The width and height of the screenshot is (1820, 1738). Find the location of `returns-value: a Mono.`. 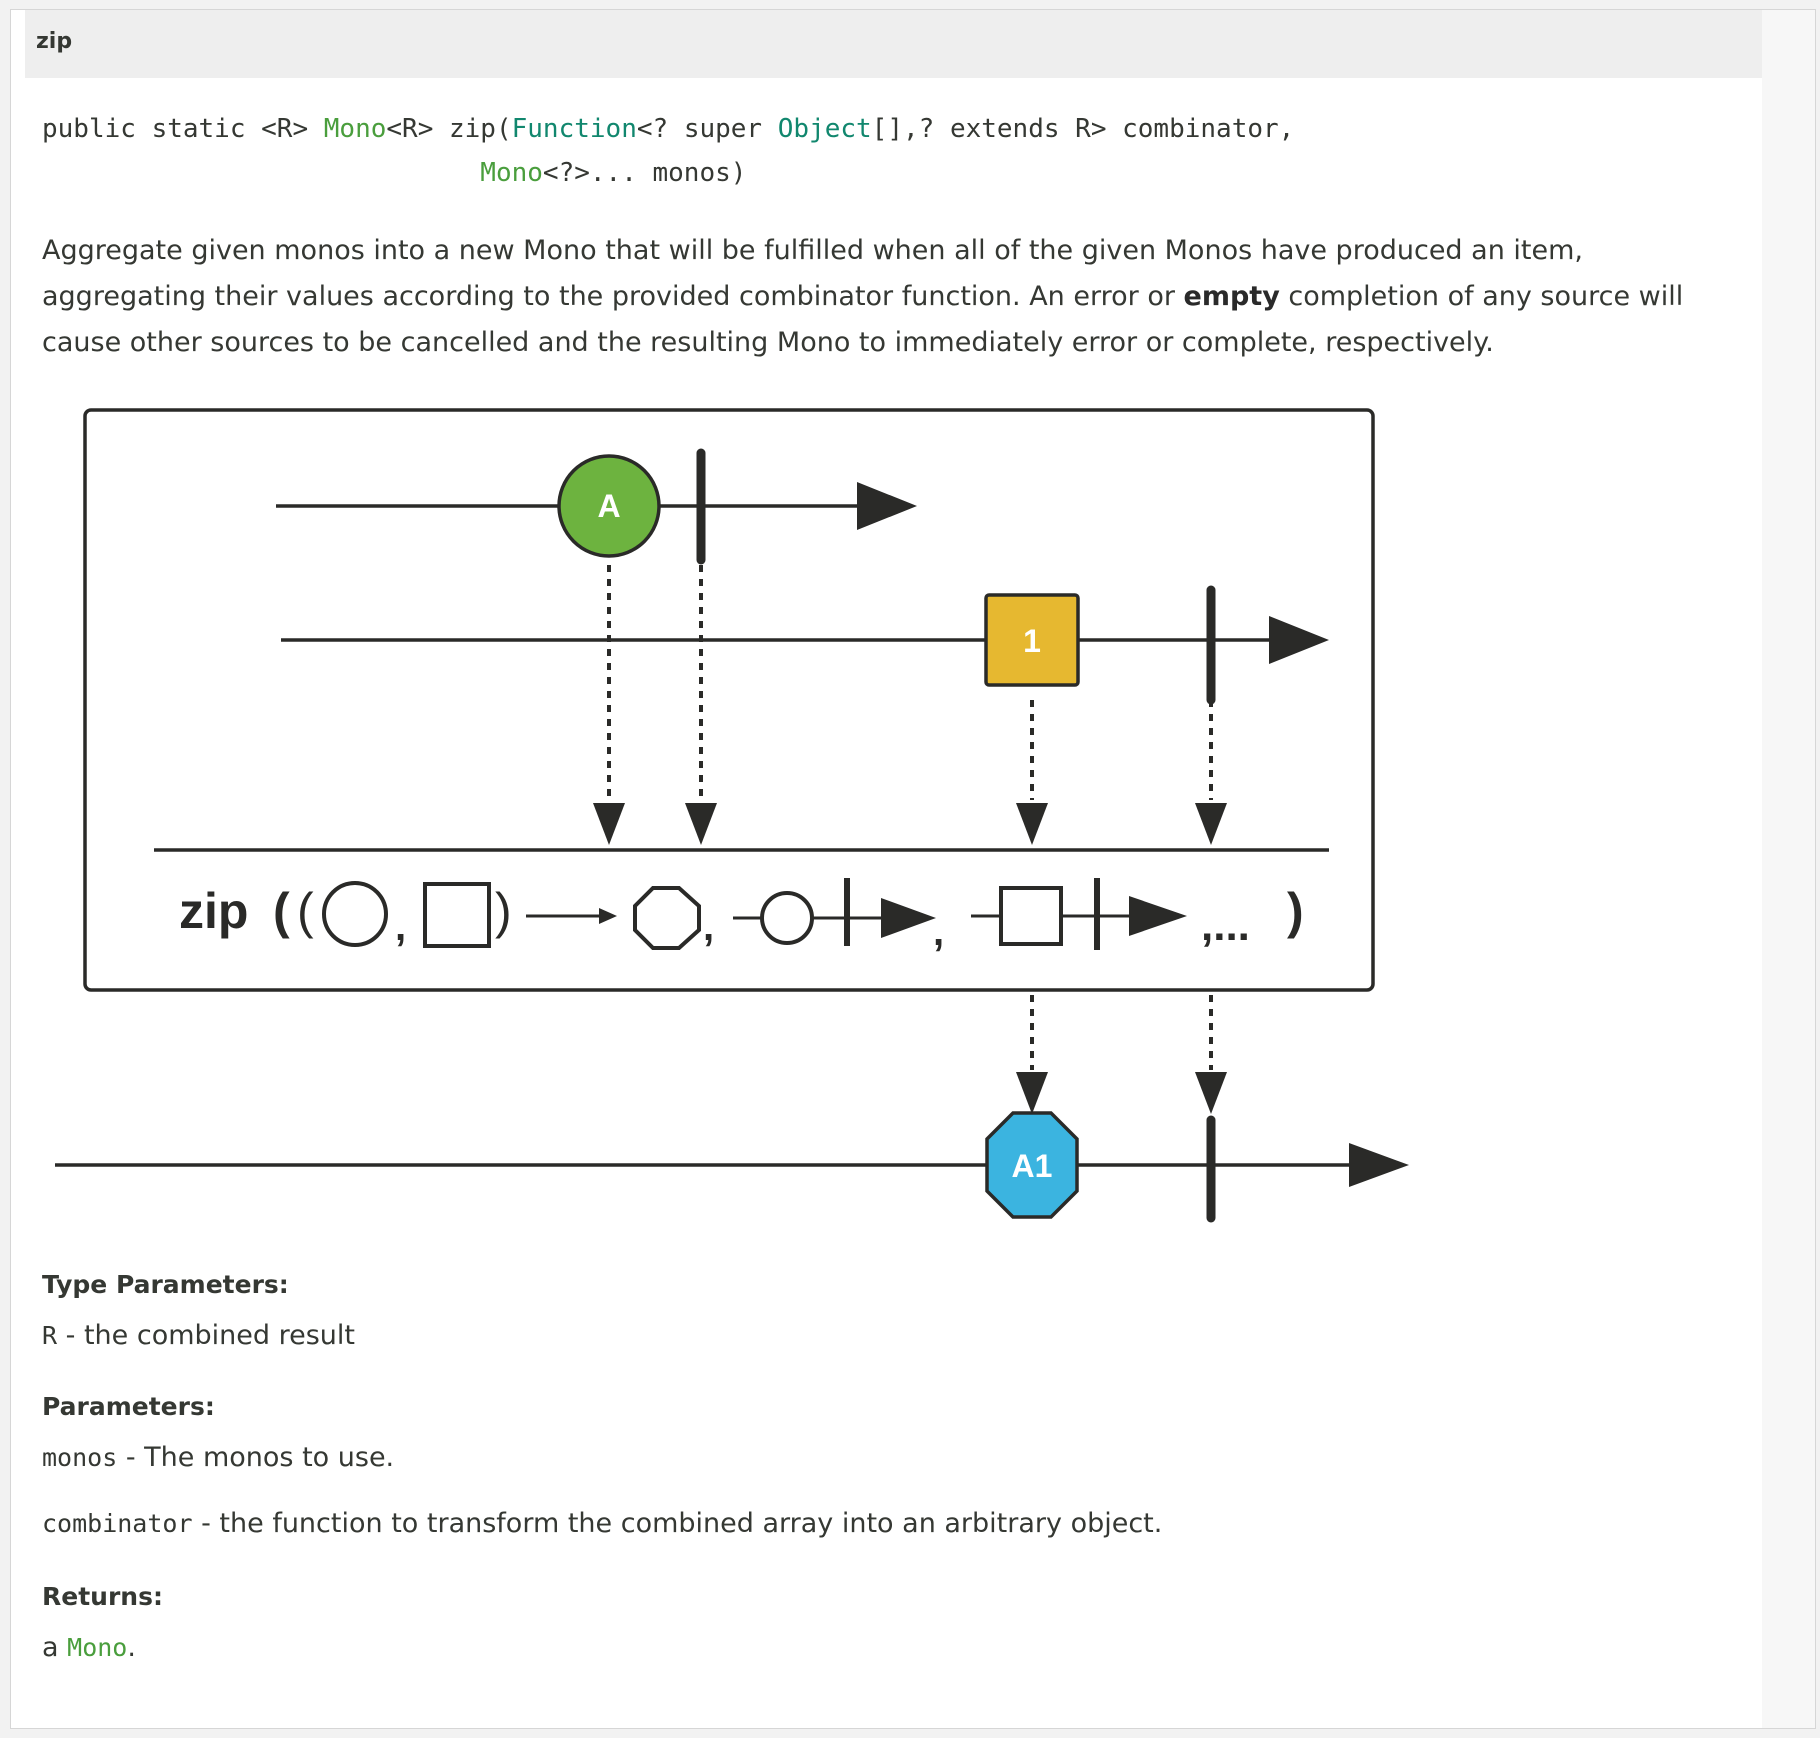

returns-value: a Mono. is located at coordinates (89, 1647).